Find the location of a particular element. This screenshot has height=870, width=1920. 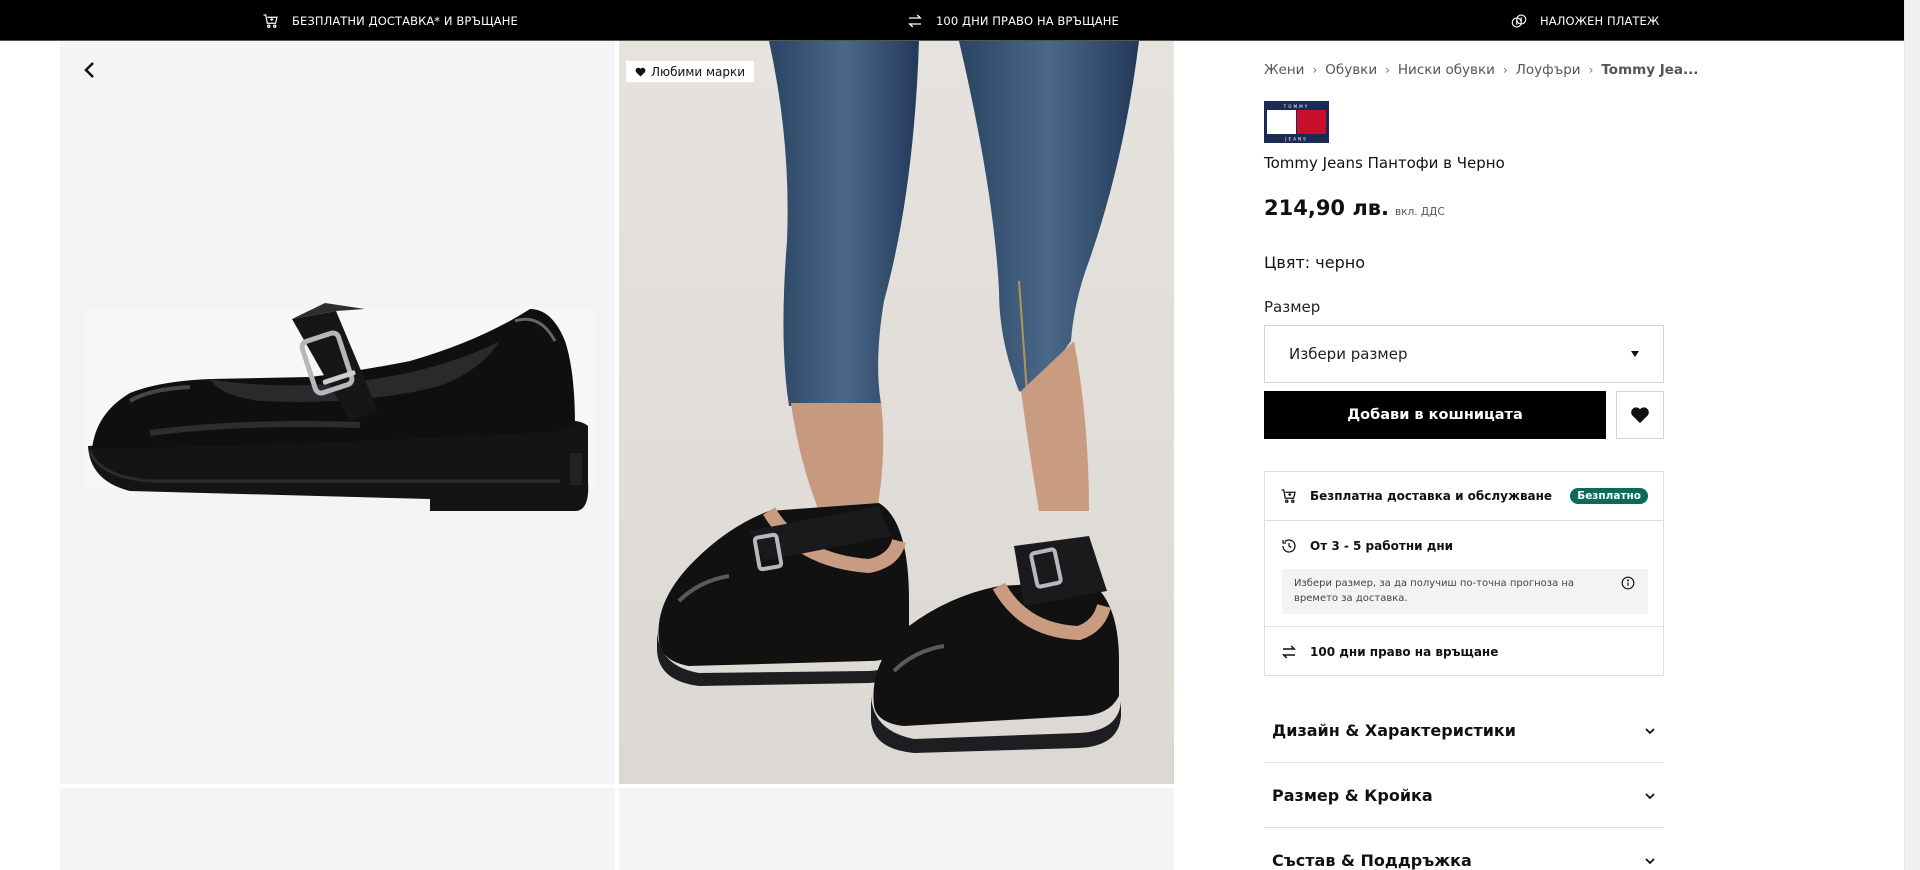

logo-text-top: TOMMY is located at coordinates (1296, 106).